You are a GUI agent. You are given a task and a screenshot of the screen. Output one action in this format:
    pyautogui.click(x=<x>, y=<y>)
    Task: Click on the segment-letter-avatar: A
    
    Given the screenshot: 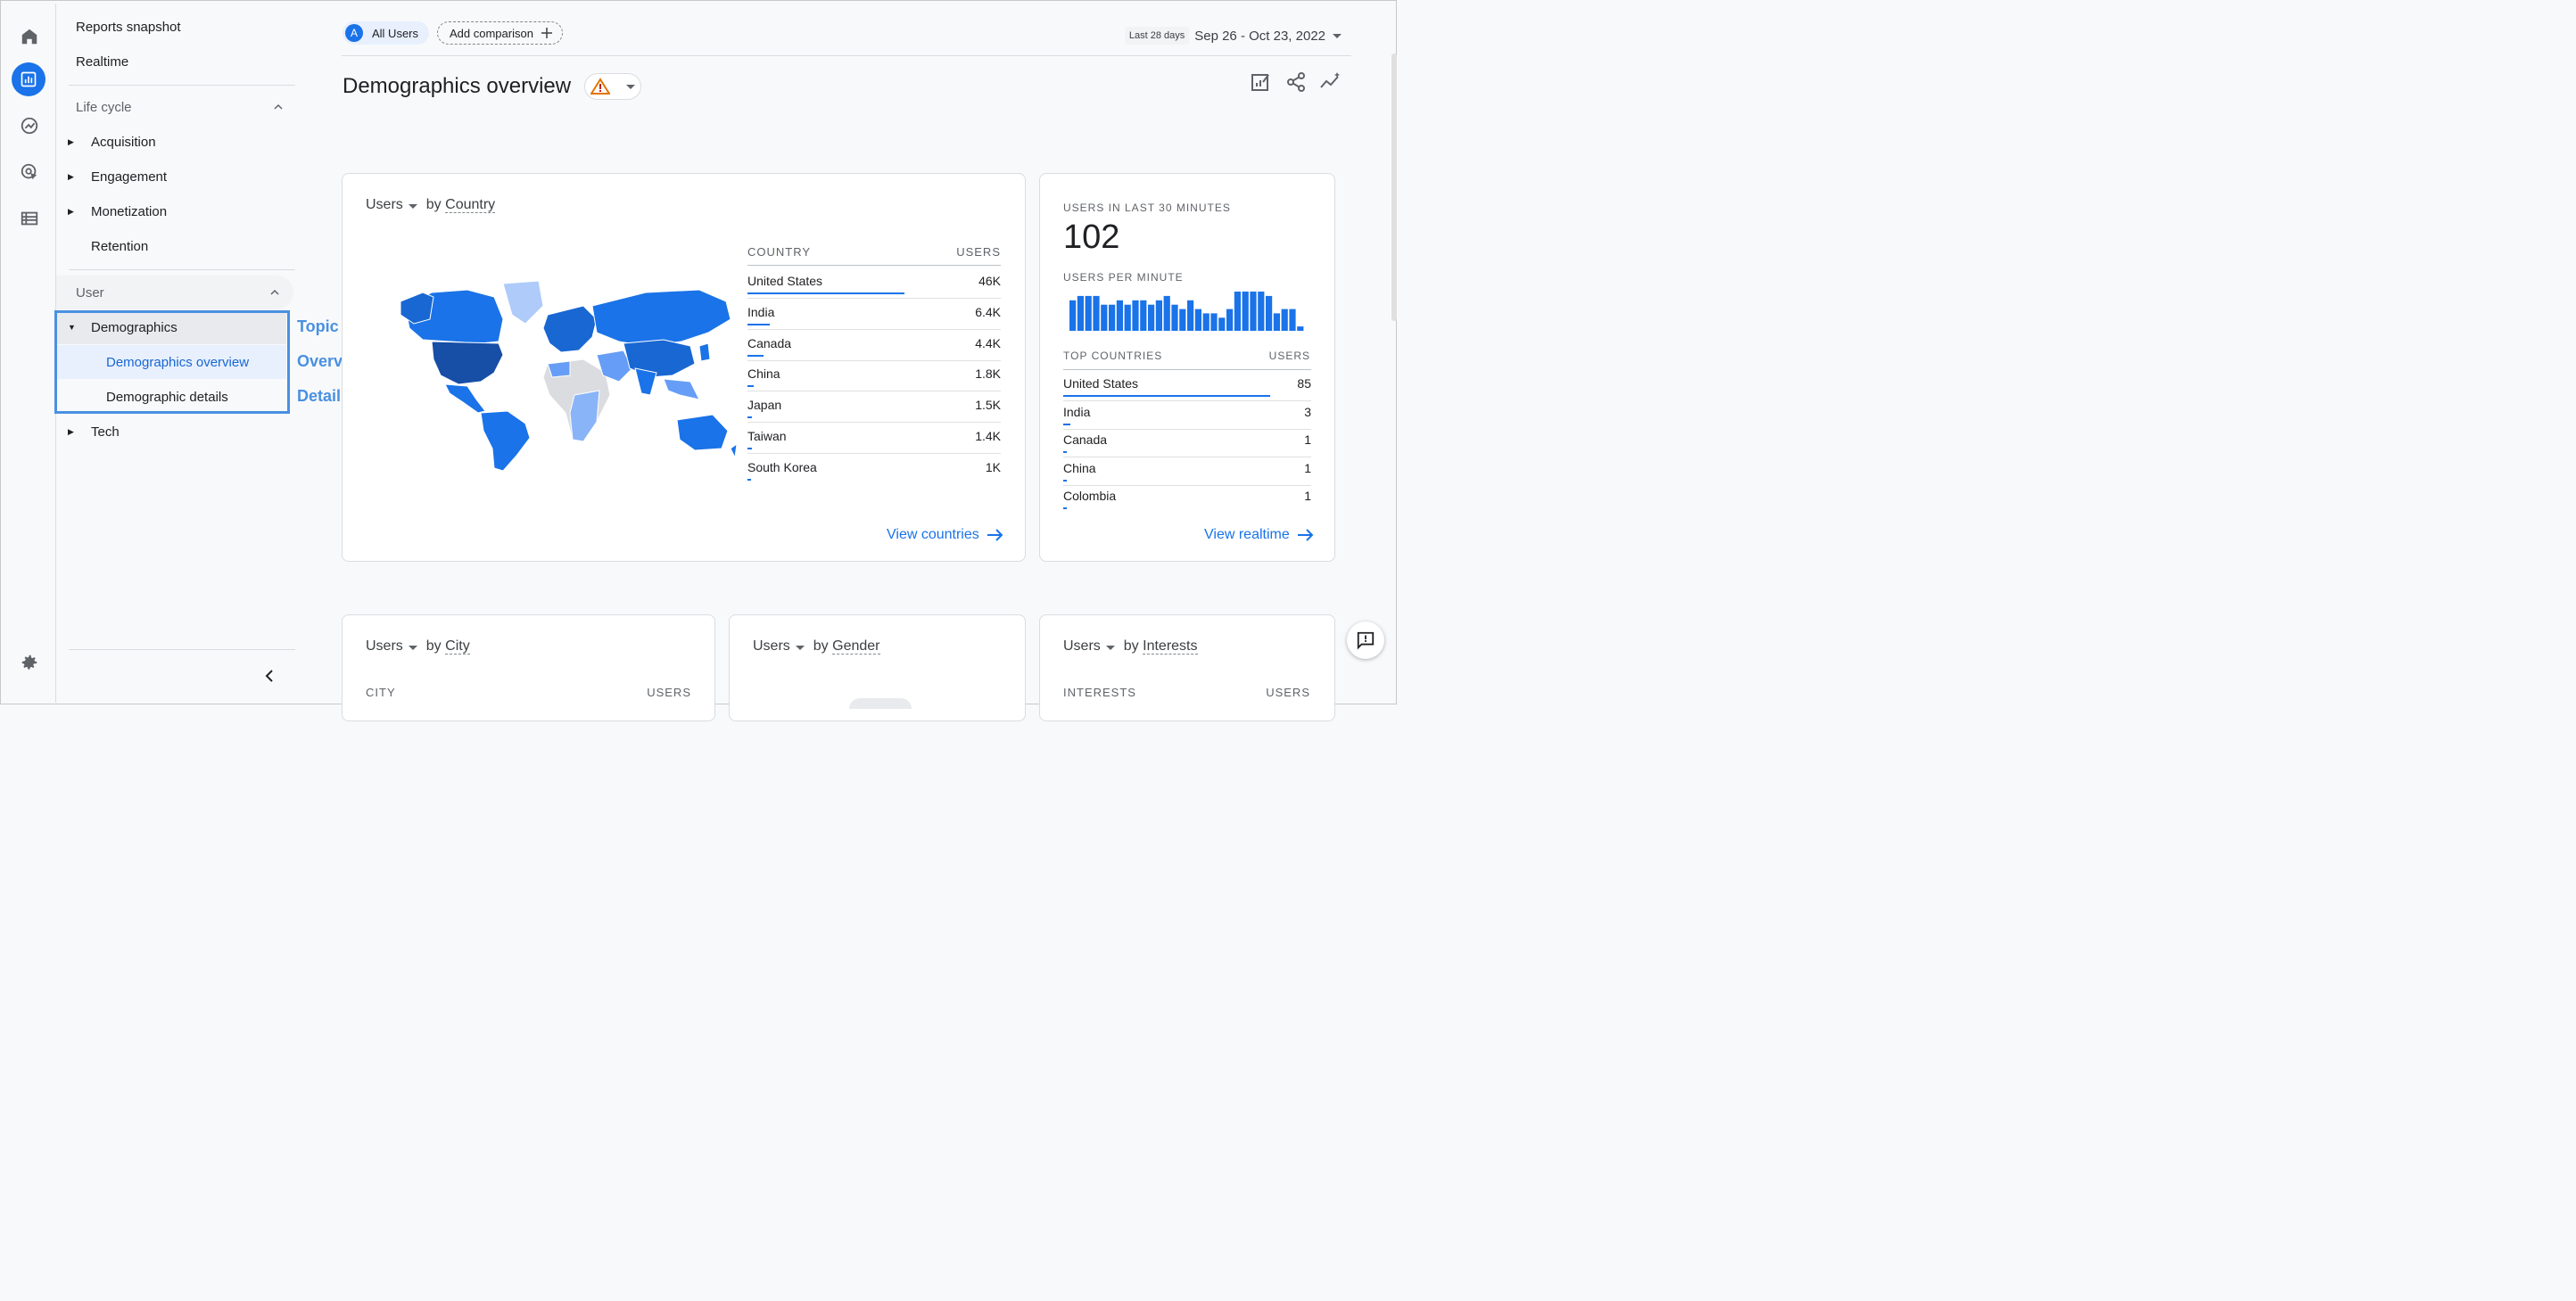 What is the action you would take?
    pyautogui.click(x=354, y=33)
    